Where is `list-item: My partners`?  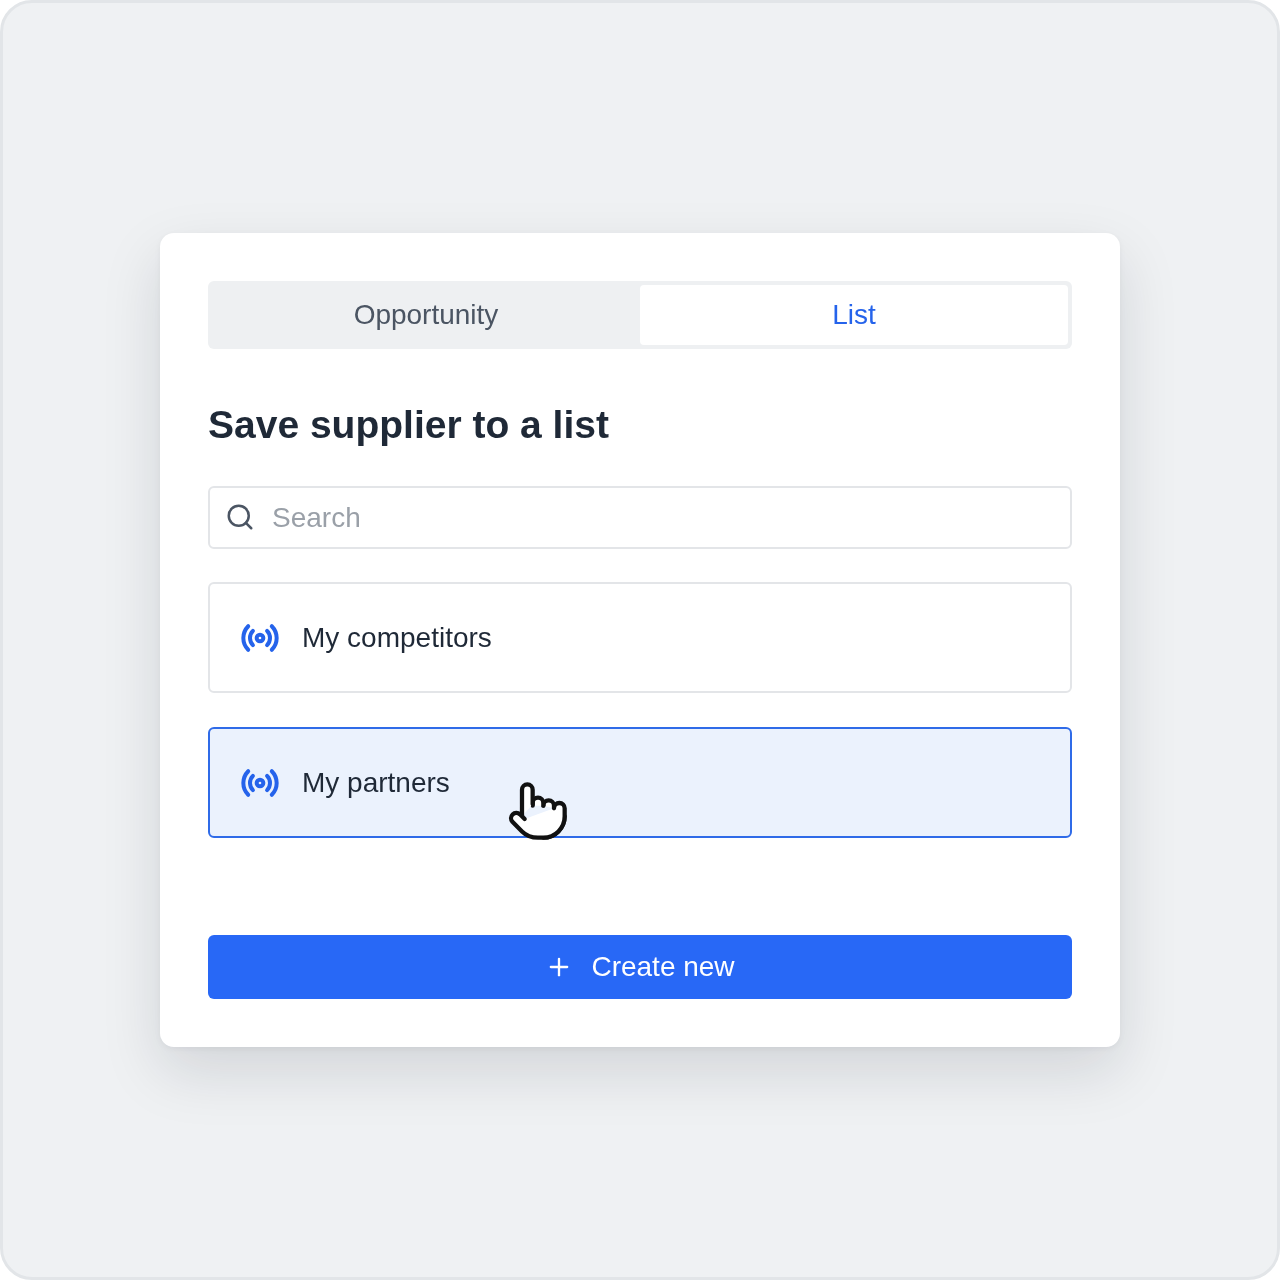 list-item: My partners is located at coordinates (640, 782).